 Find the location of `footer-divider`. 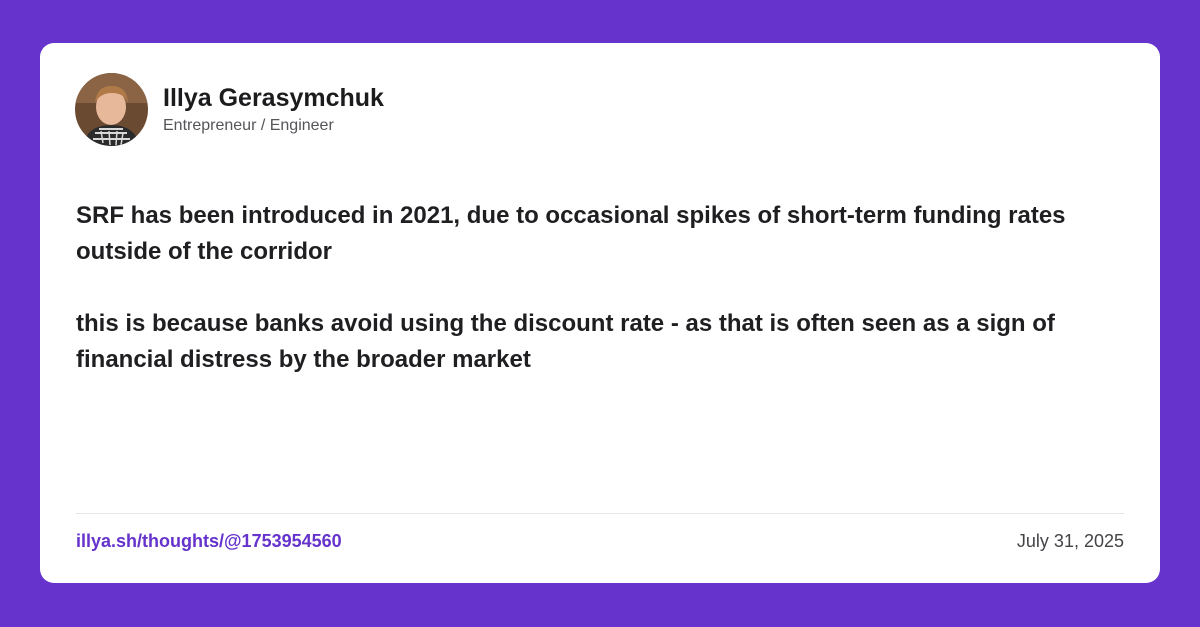

footer-divider is located at coordinates (600, 513).